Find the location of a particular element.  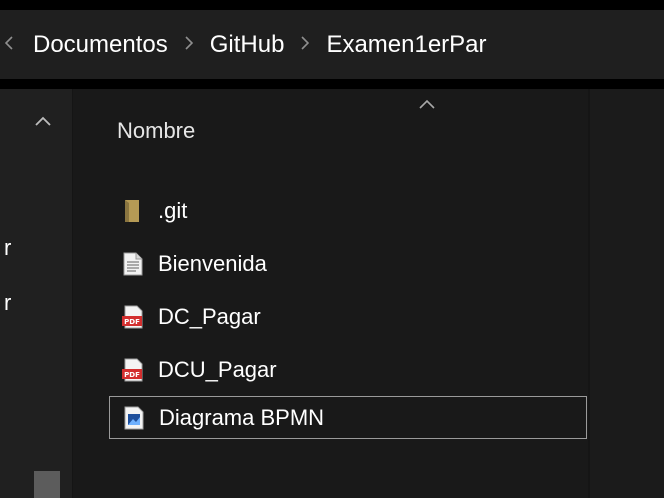

folder-icon is located at coordinates (133, 211).